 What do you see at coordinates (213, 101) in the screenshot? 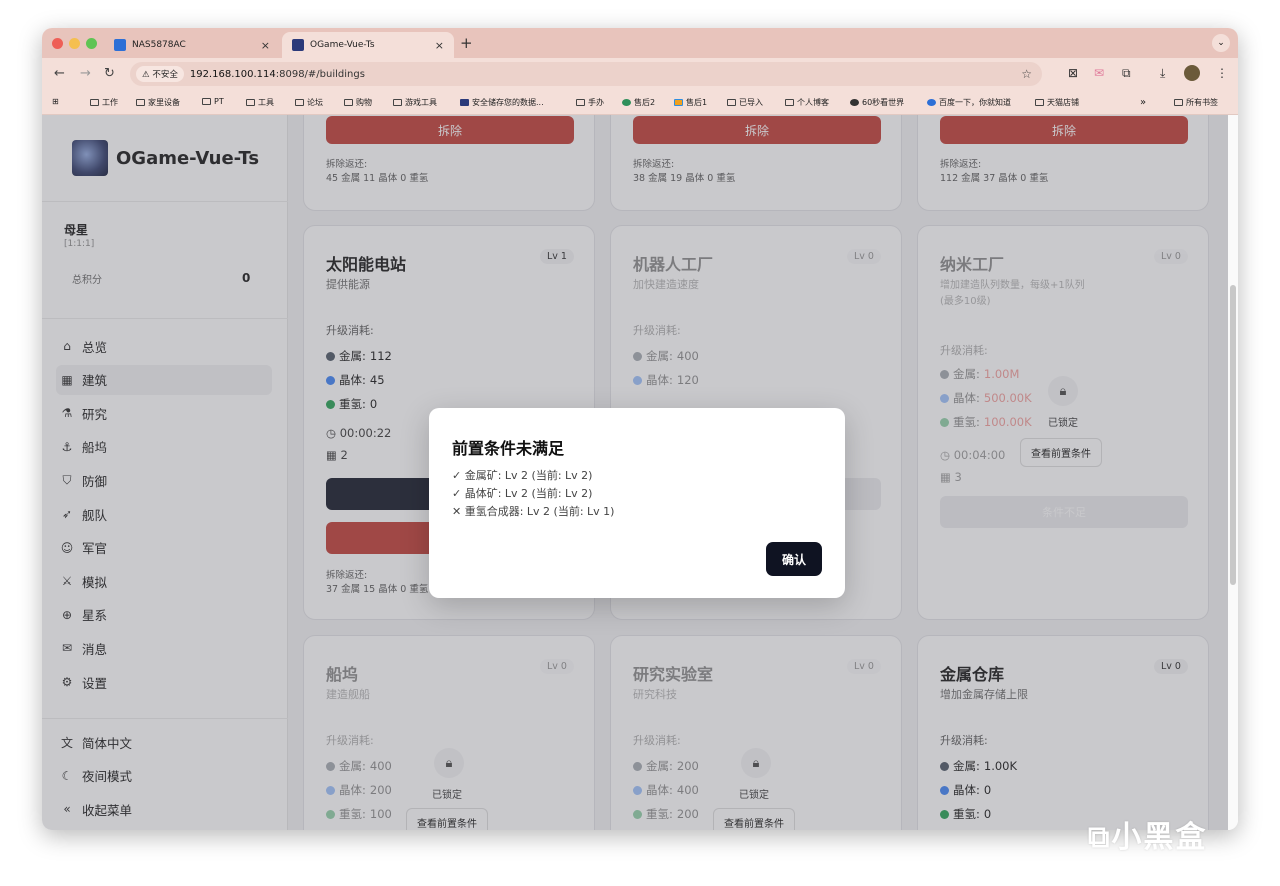
I see `bookmark-item: PT` at bounding box center [213, 101].